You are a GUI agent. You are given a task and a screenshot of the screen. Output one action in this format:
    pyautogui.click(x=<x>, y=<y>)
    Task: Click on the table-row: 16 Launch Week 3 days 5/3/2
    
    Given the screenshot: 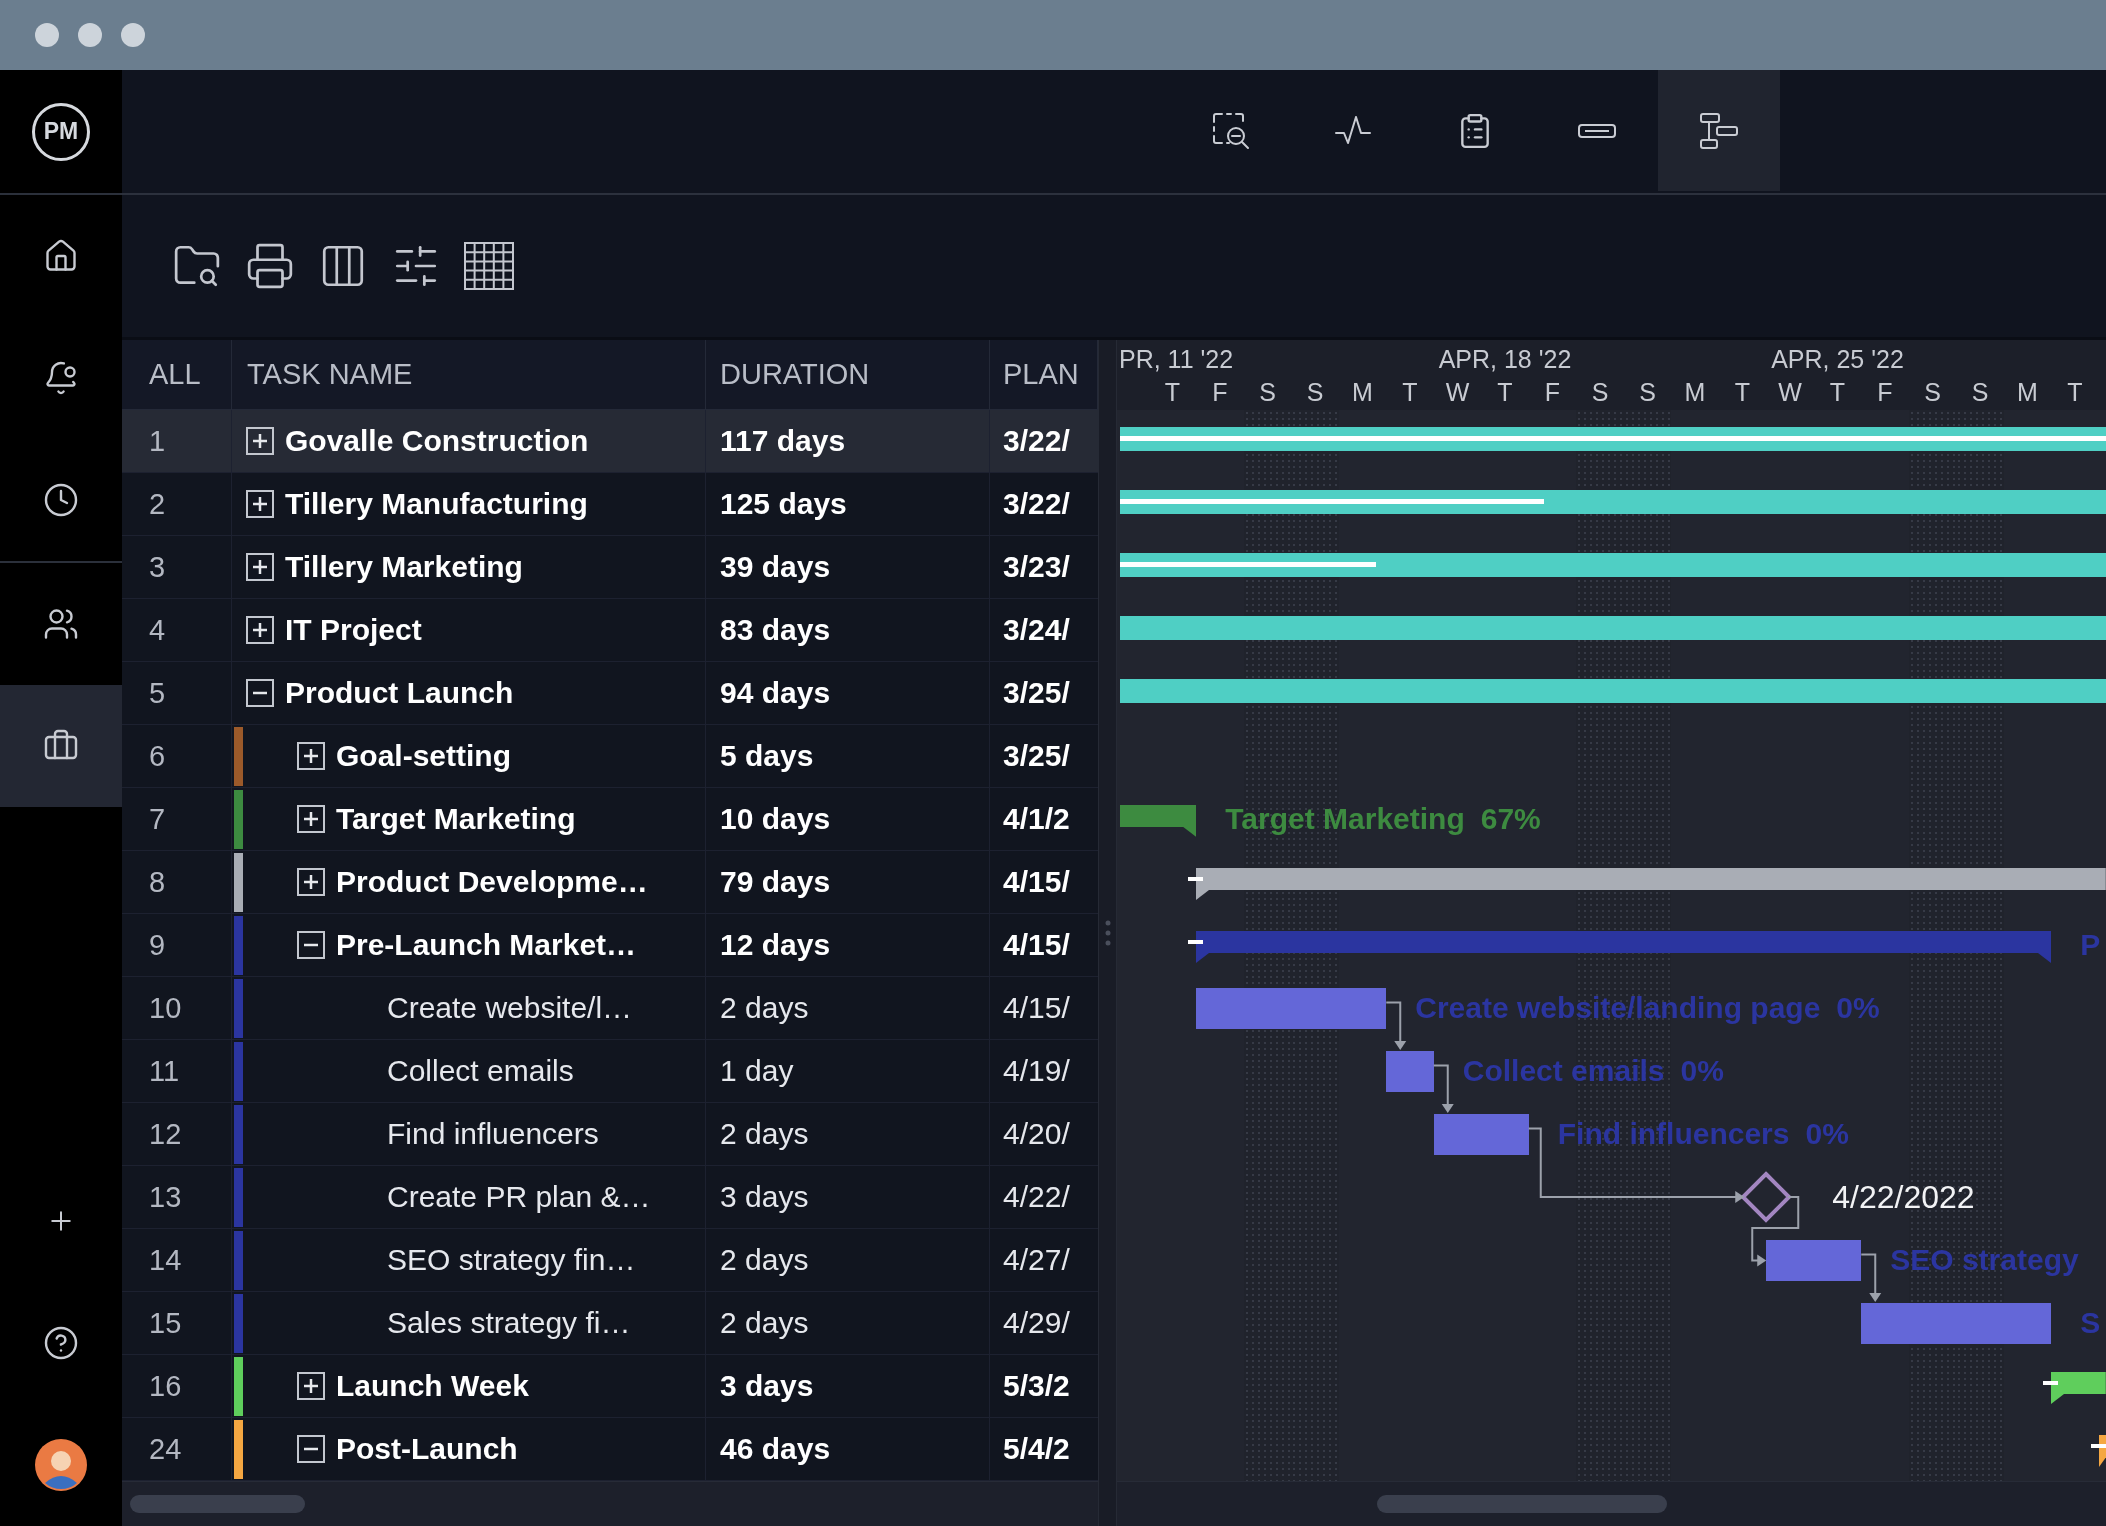 What is the action you would take?
    pyautogui.click(x=610, y=1386)
    